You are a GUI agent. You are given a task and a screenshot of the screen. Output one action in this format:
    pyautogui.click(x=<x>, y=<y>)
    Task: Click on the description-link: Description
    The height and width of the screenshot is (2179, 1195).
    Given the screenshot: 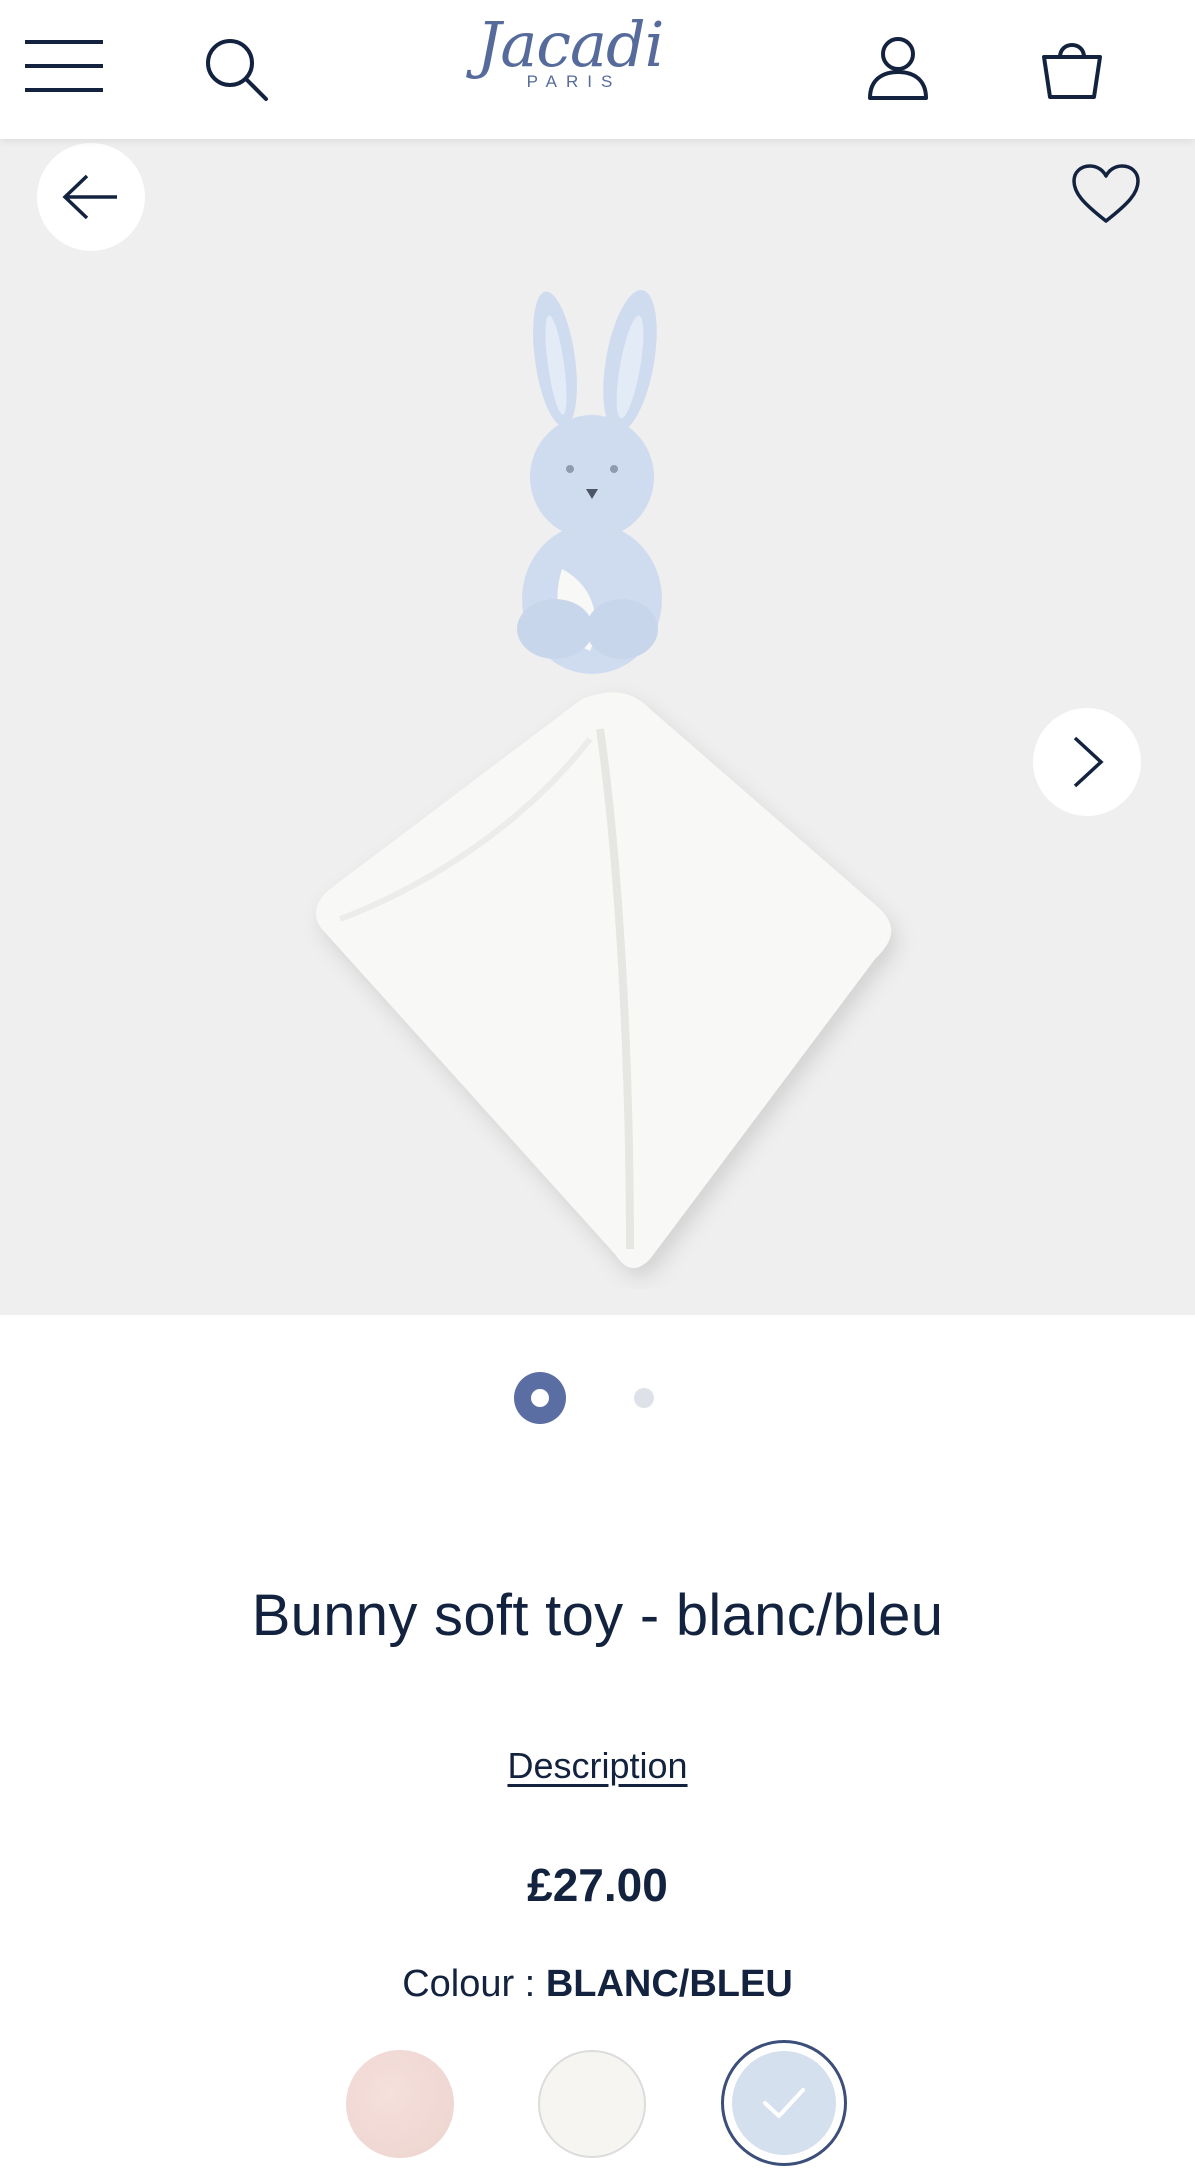 What is the action you would take?
    pyautogui.click(x=597, y=1765)
    